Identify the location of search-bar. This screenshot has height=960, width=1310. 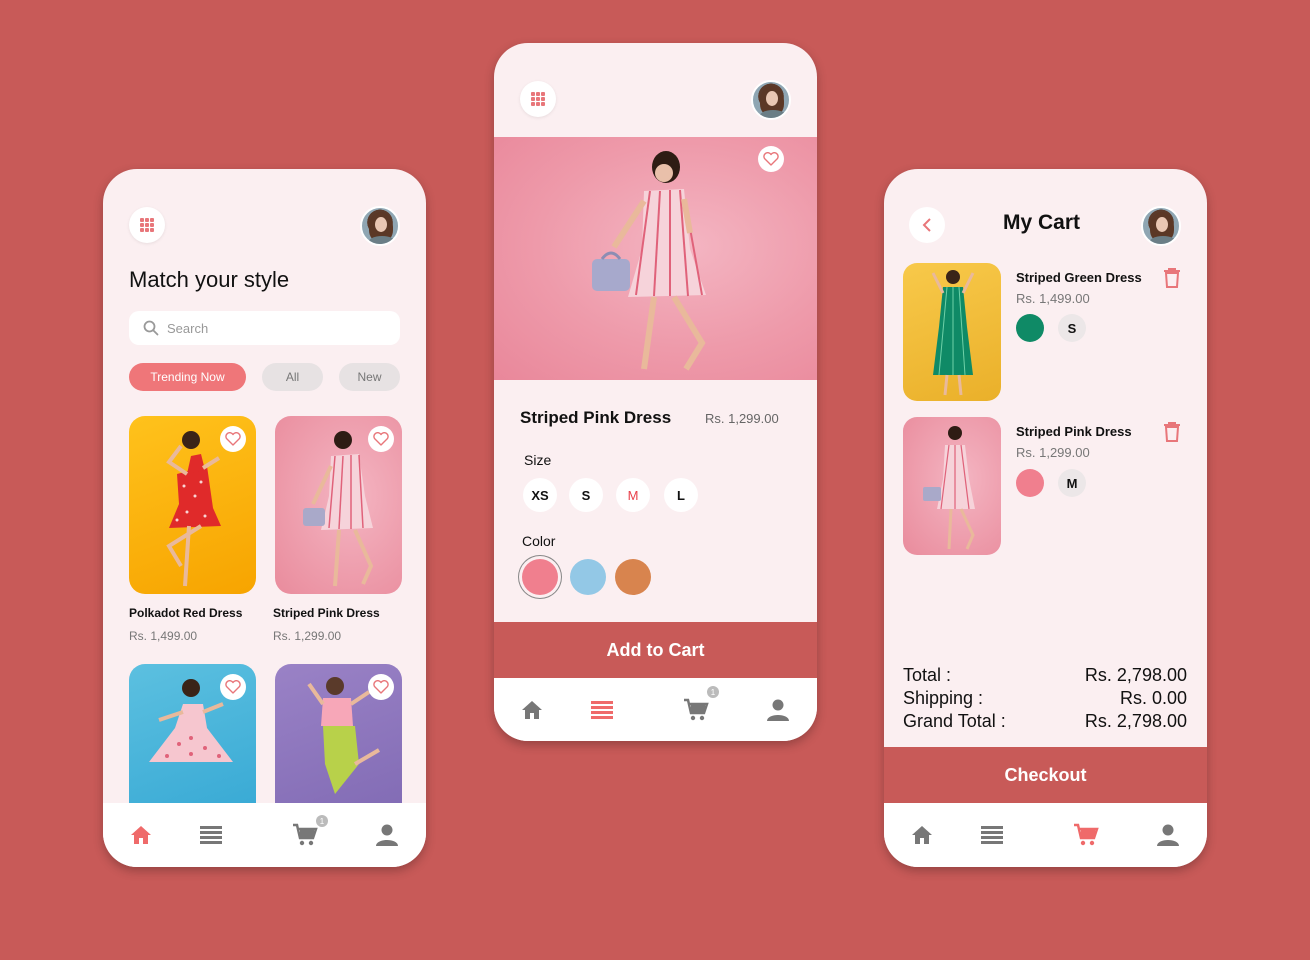
(264, 328).